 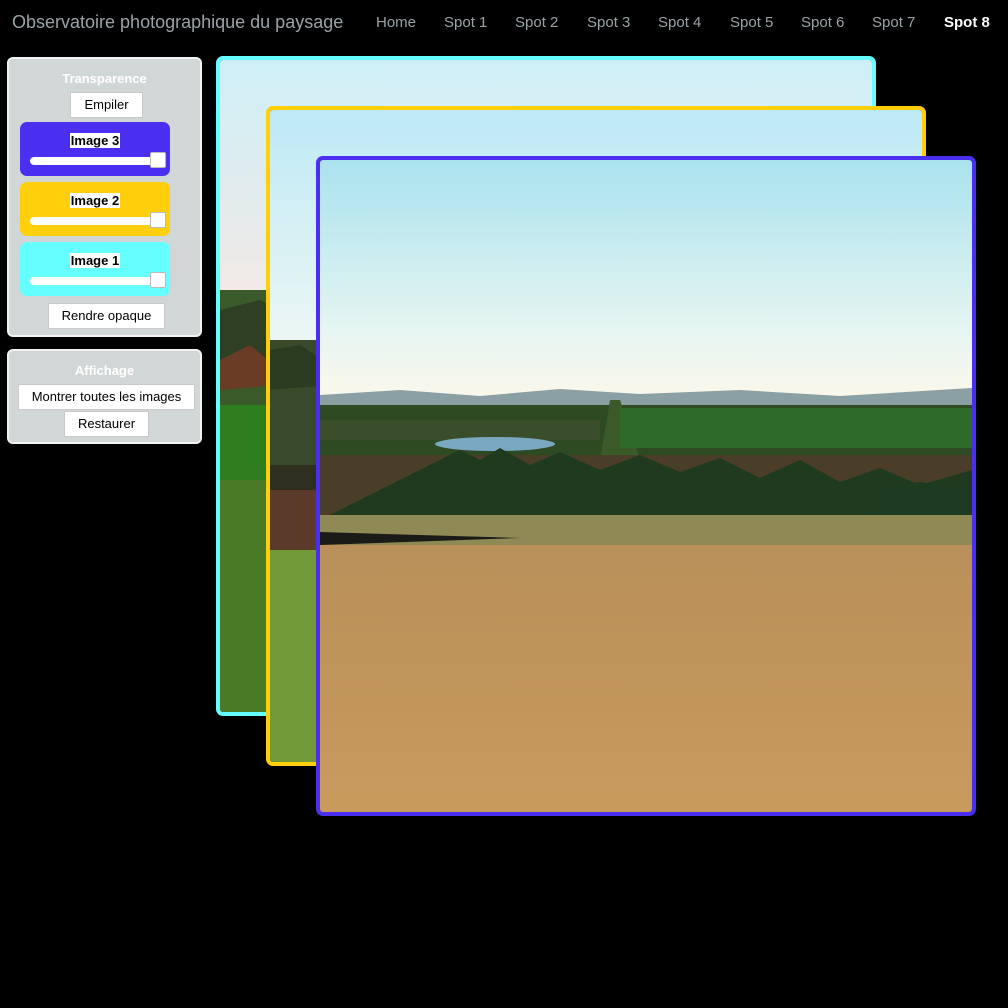 I want to click on nav-item-spot-1: Spot 1, so click(x=465, y=22).